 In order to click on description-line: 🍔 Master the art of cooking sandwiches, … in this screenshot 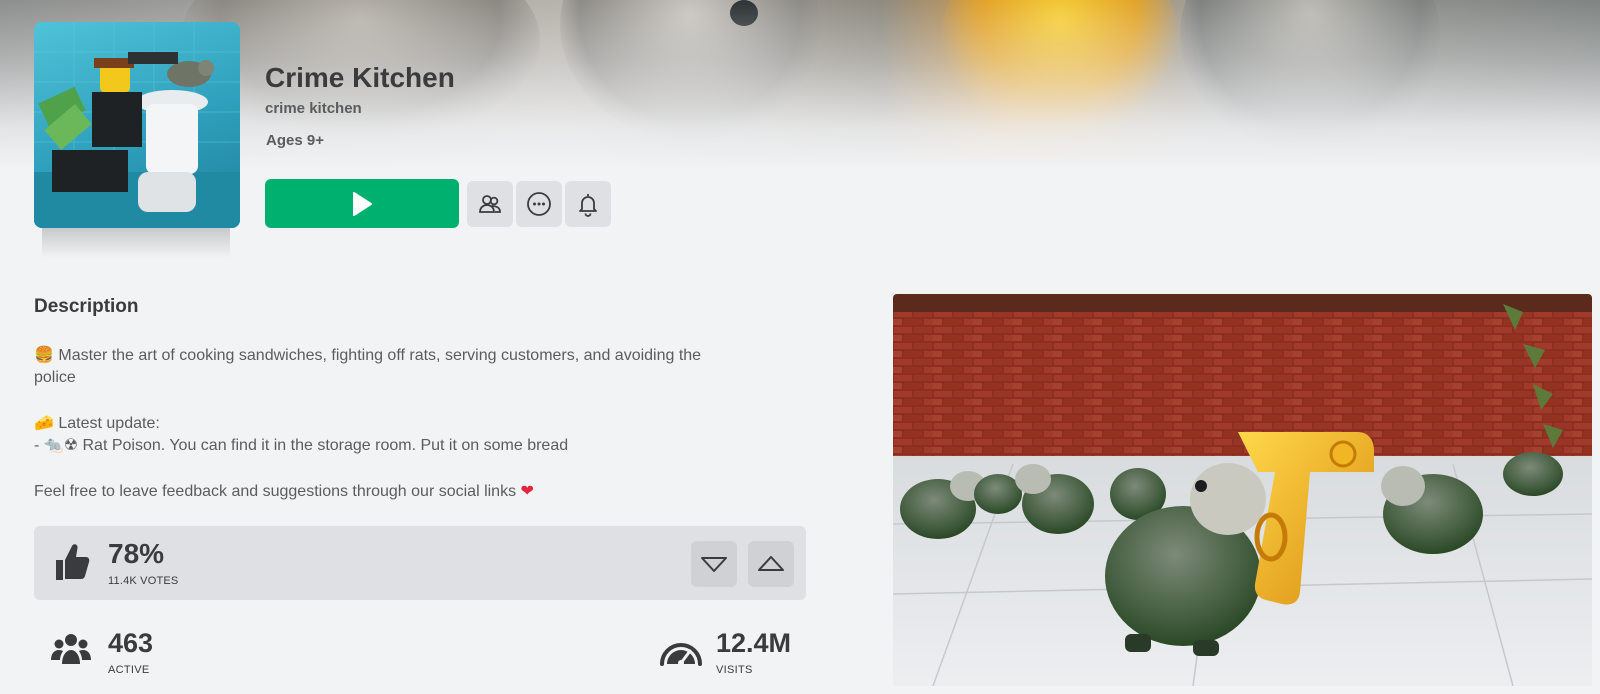, I will do `click(368, 354)`.